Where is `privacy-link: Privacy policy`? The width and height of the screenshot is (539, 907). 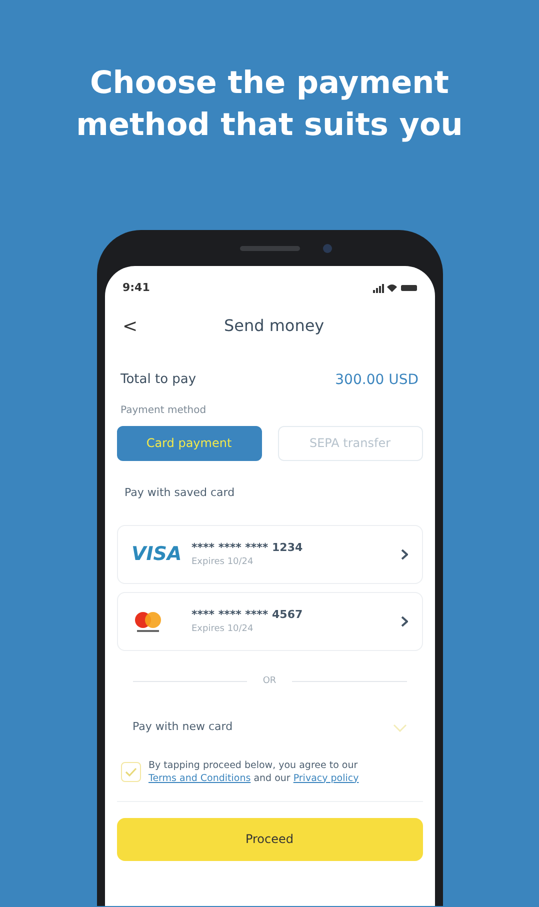
privacy-link: Privacy policy is located at coordinates (326, 778).